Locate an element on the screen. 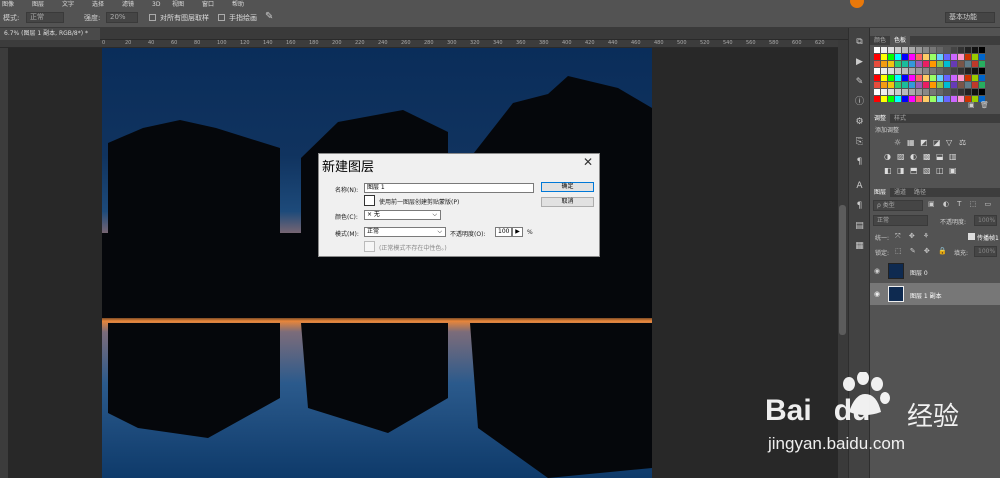 This screenshot has width=1000, height=478. tab-color: 颜色 is located at coordinates (880, 40).